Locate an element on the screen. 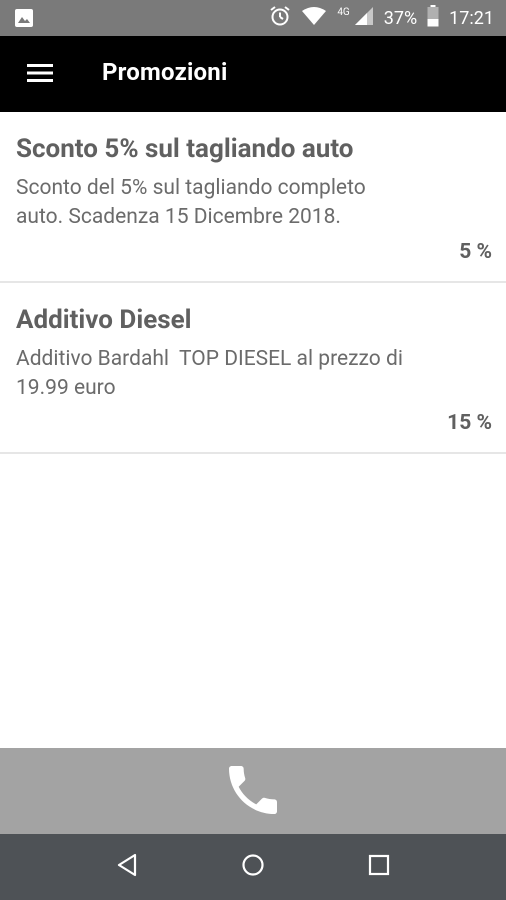 The width and height of the screenshot is (506, 900). promotion-title: Additivo Diesel is located at coordinates (104, 320).